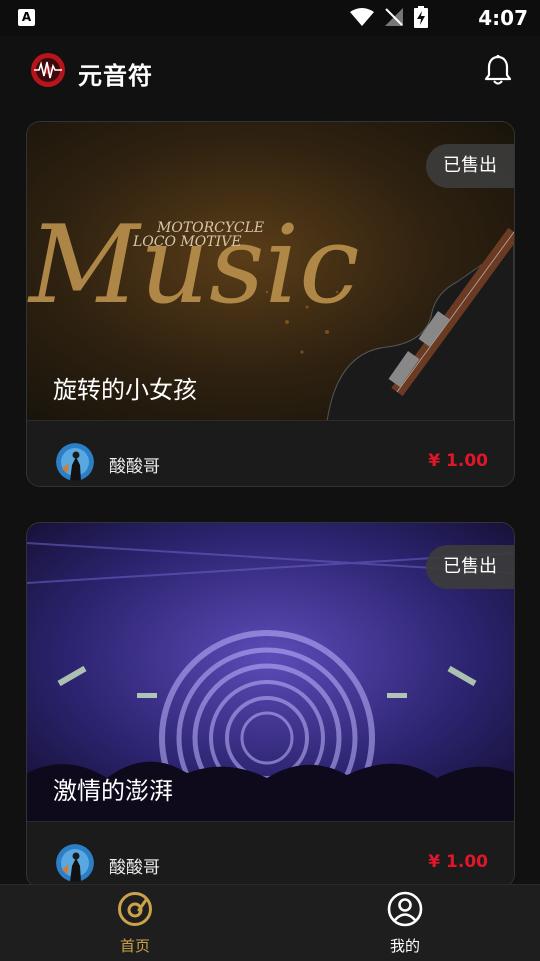 This screenshot has width=540, height=961. Describe the element at coordinates (503, 18) in the screenshot. I see `status-time: 4:07` at that location.